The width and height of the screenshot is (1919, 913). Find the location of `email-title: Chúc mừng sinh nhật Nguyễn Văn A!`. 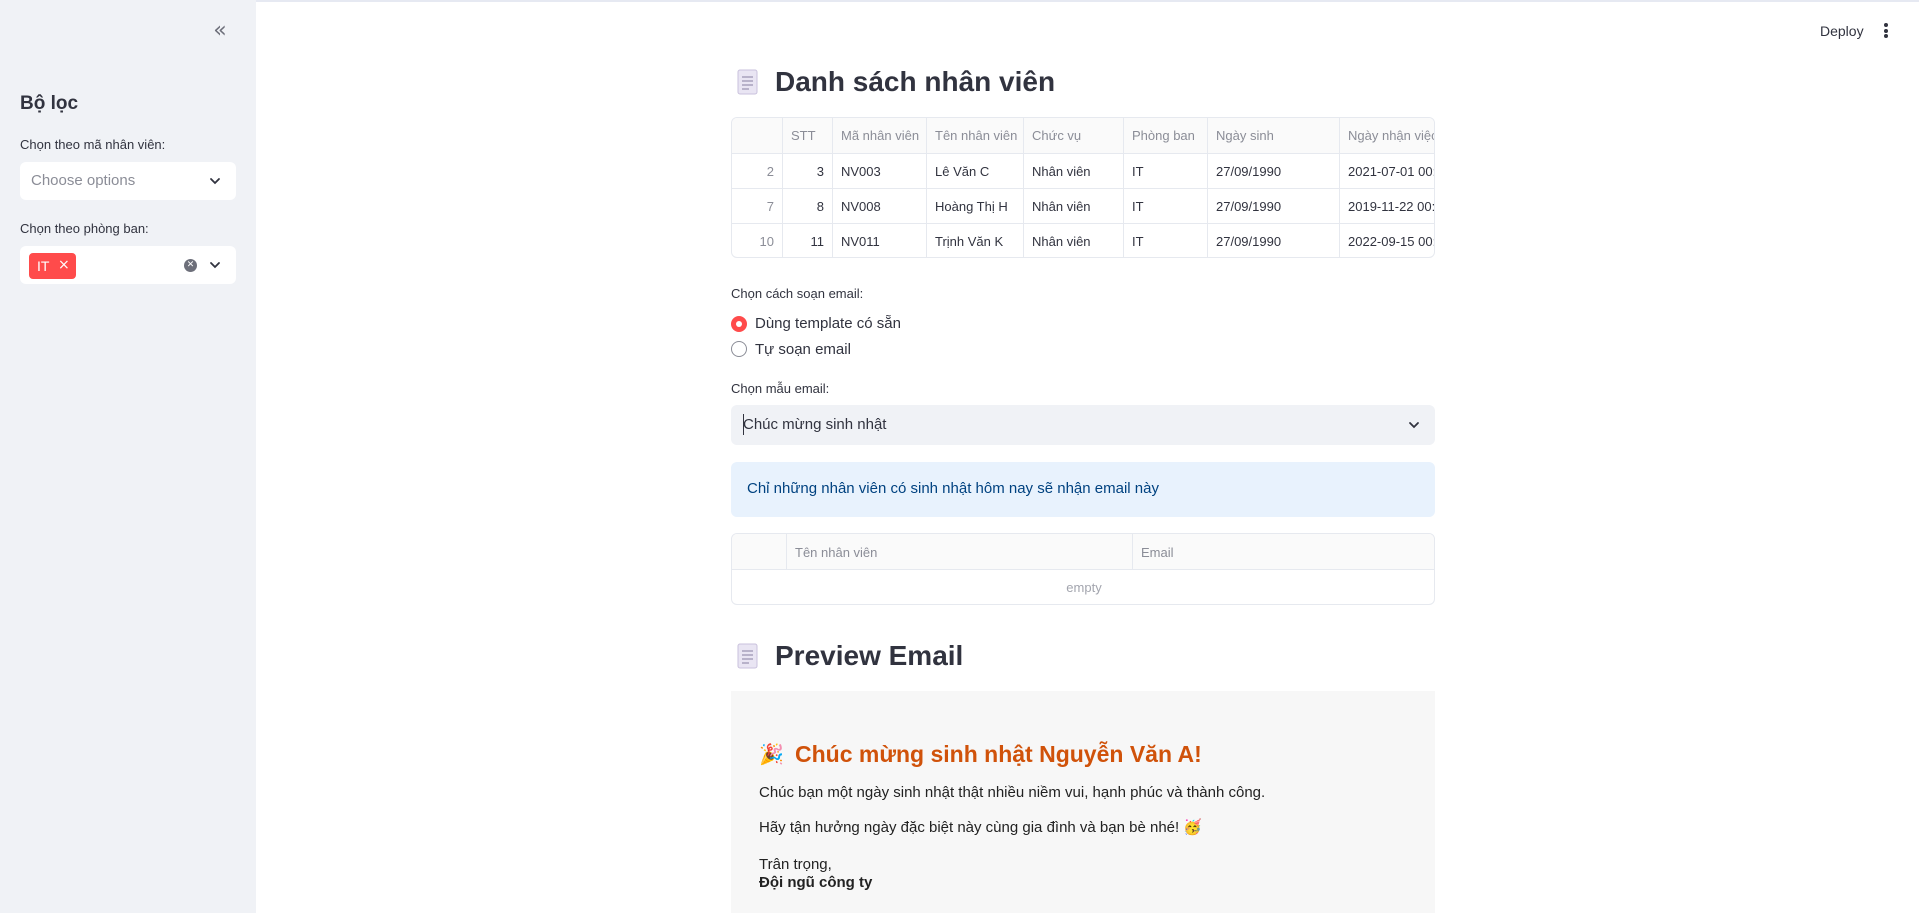

email-title: Chúc mừng sinh nhật Nguyễn Văn A! is located at coordinates (998, 754).